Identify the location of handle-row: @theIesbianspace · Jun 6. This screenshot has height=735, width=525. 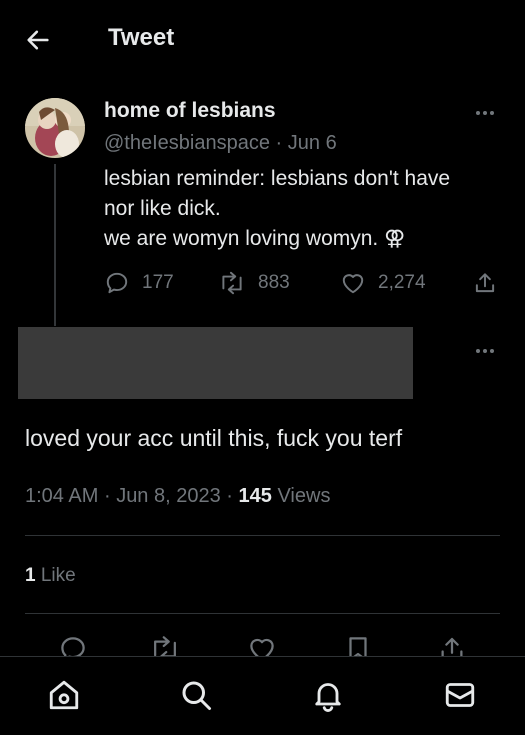
(220, 143).